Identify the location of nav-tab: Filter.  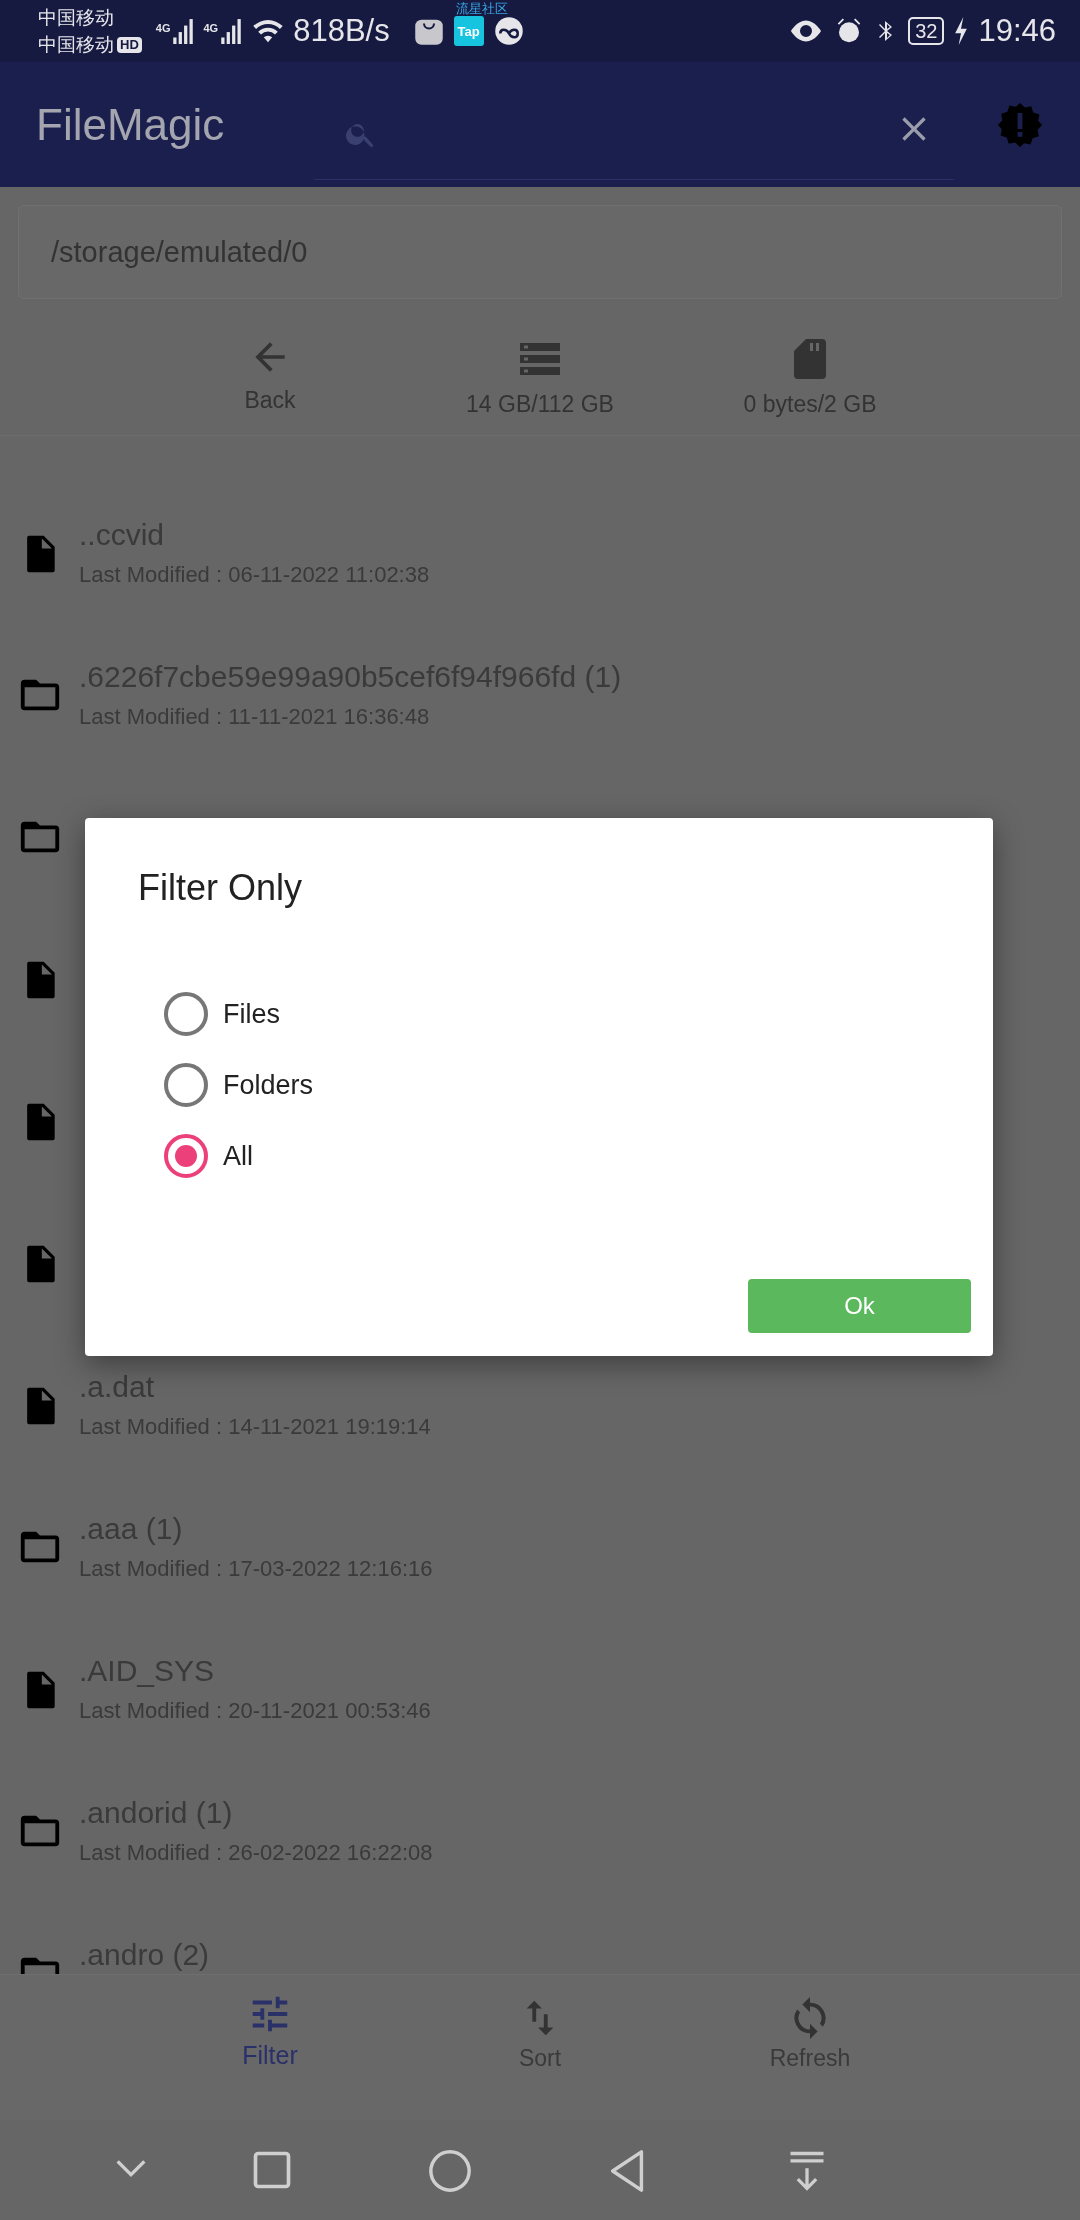
(270, 2047).